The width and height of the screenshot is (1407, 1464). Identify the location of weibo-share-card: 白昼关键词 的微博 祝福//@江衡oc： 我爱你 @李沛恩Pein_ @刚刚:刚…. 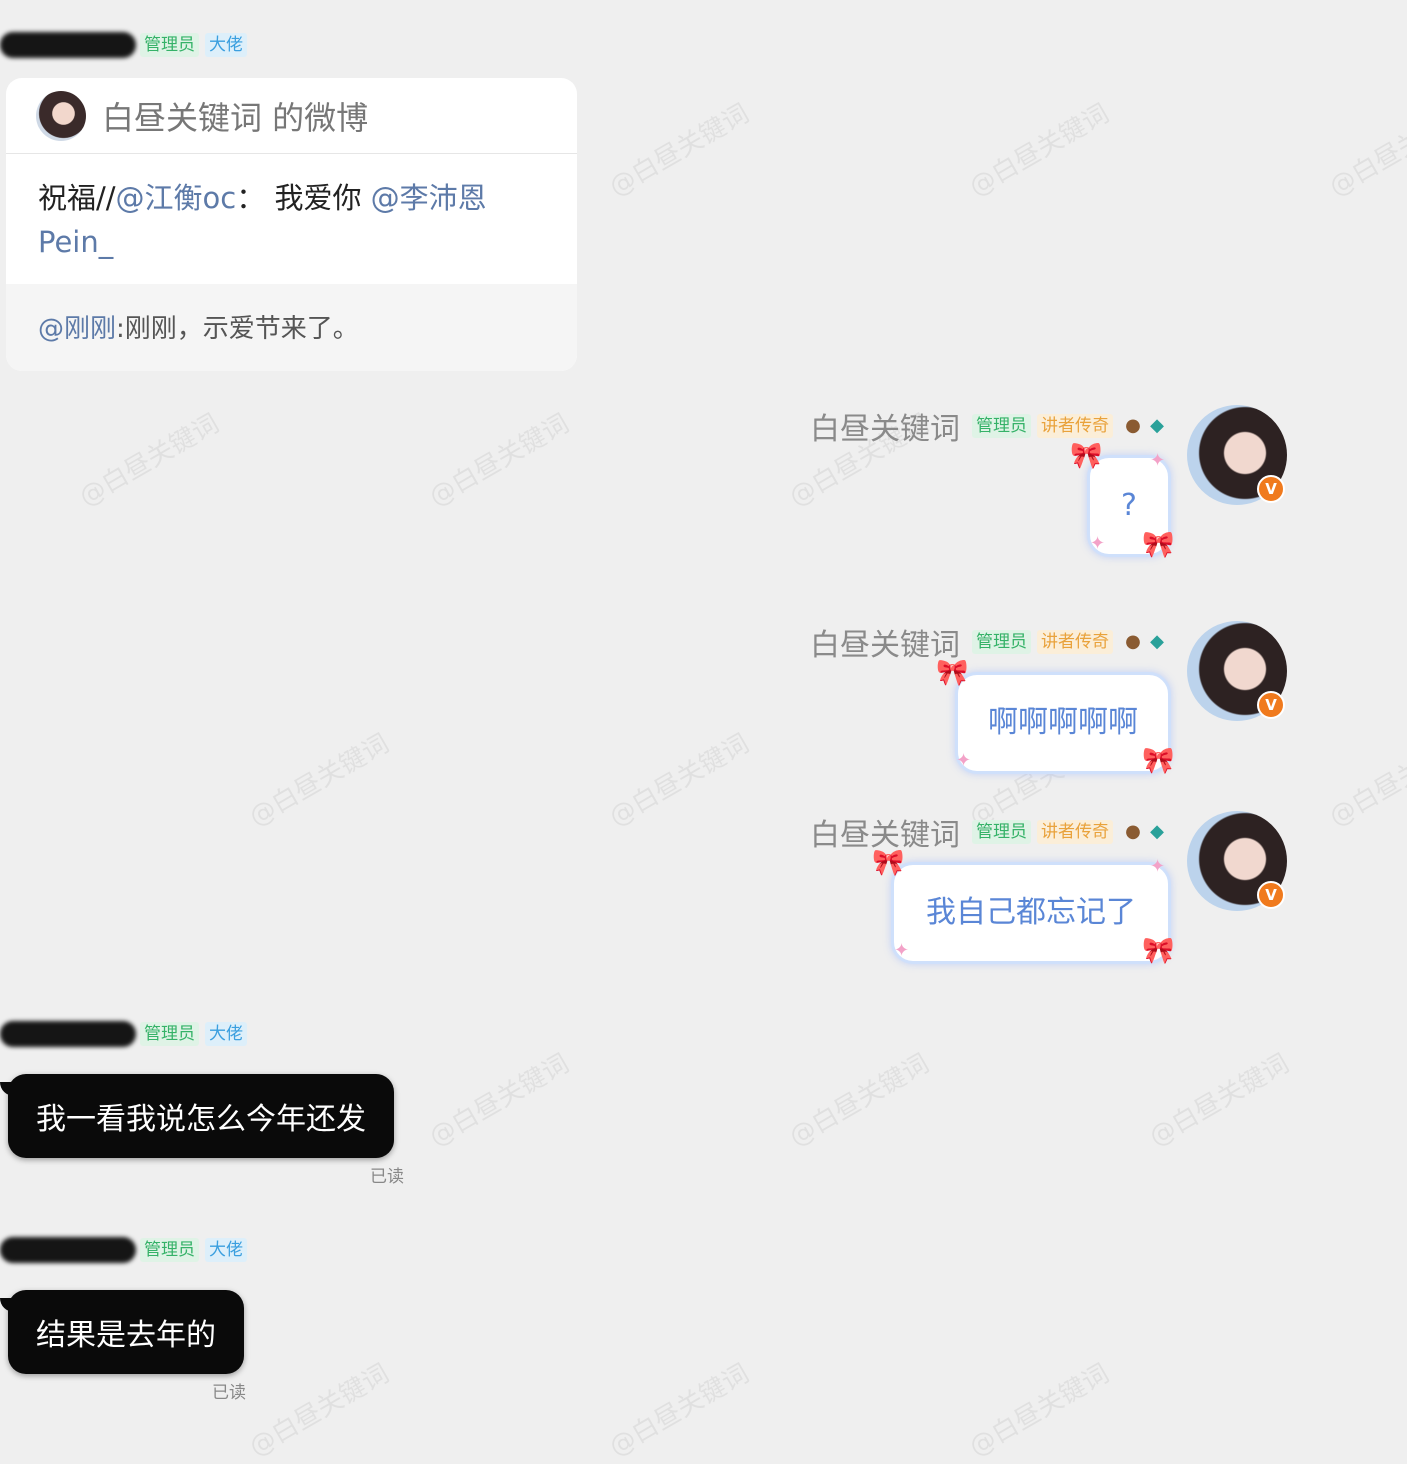
(291, 224).